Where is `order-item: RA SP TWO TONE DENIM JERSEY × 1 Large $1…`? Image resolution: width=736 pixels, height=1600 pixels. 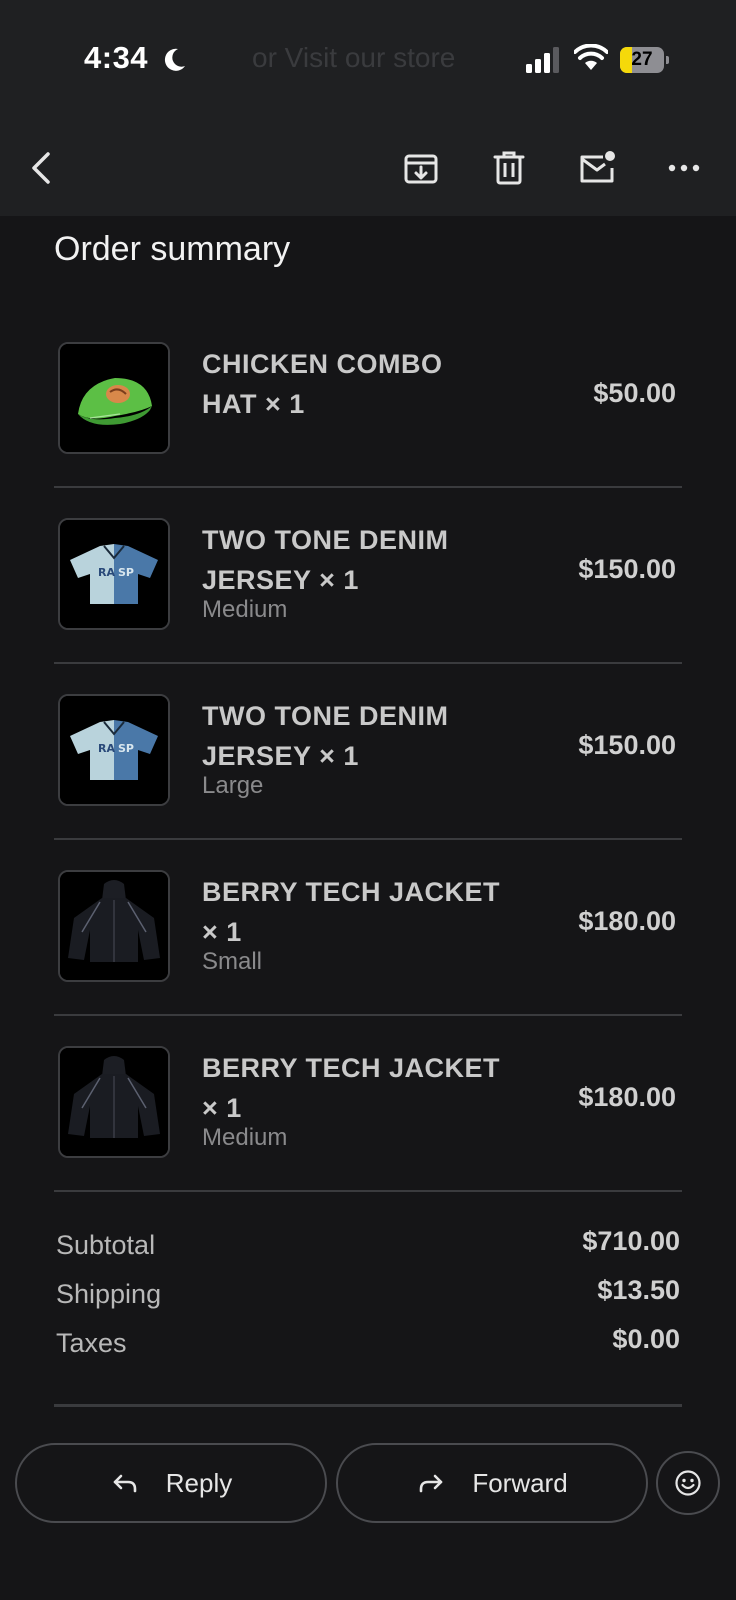 order-item: RA SP TWO TONE DENIM JERSEY × 1 Large $1… is located at coordinates (368, 752).